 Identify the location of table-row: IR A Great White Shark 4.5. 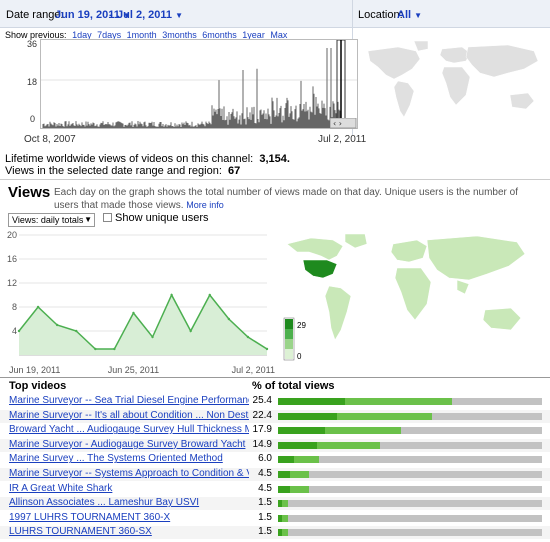
(275, 489).